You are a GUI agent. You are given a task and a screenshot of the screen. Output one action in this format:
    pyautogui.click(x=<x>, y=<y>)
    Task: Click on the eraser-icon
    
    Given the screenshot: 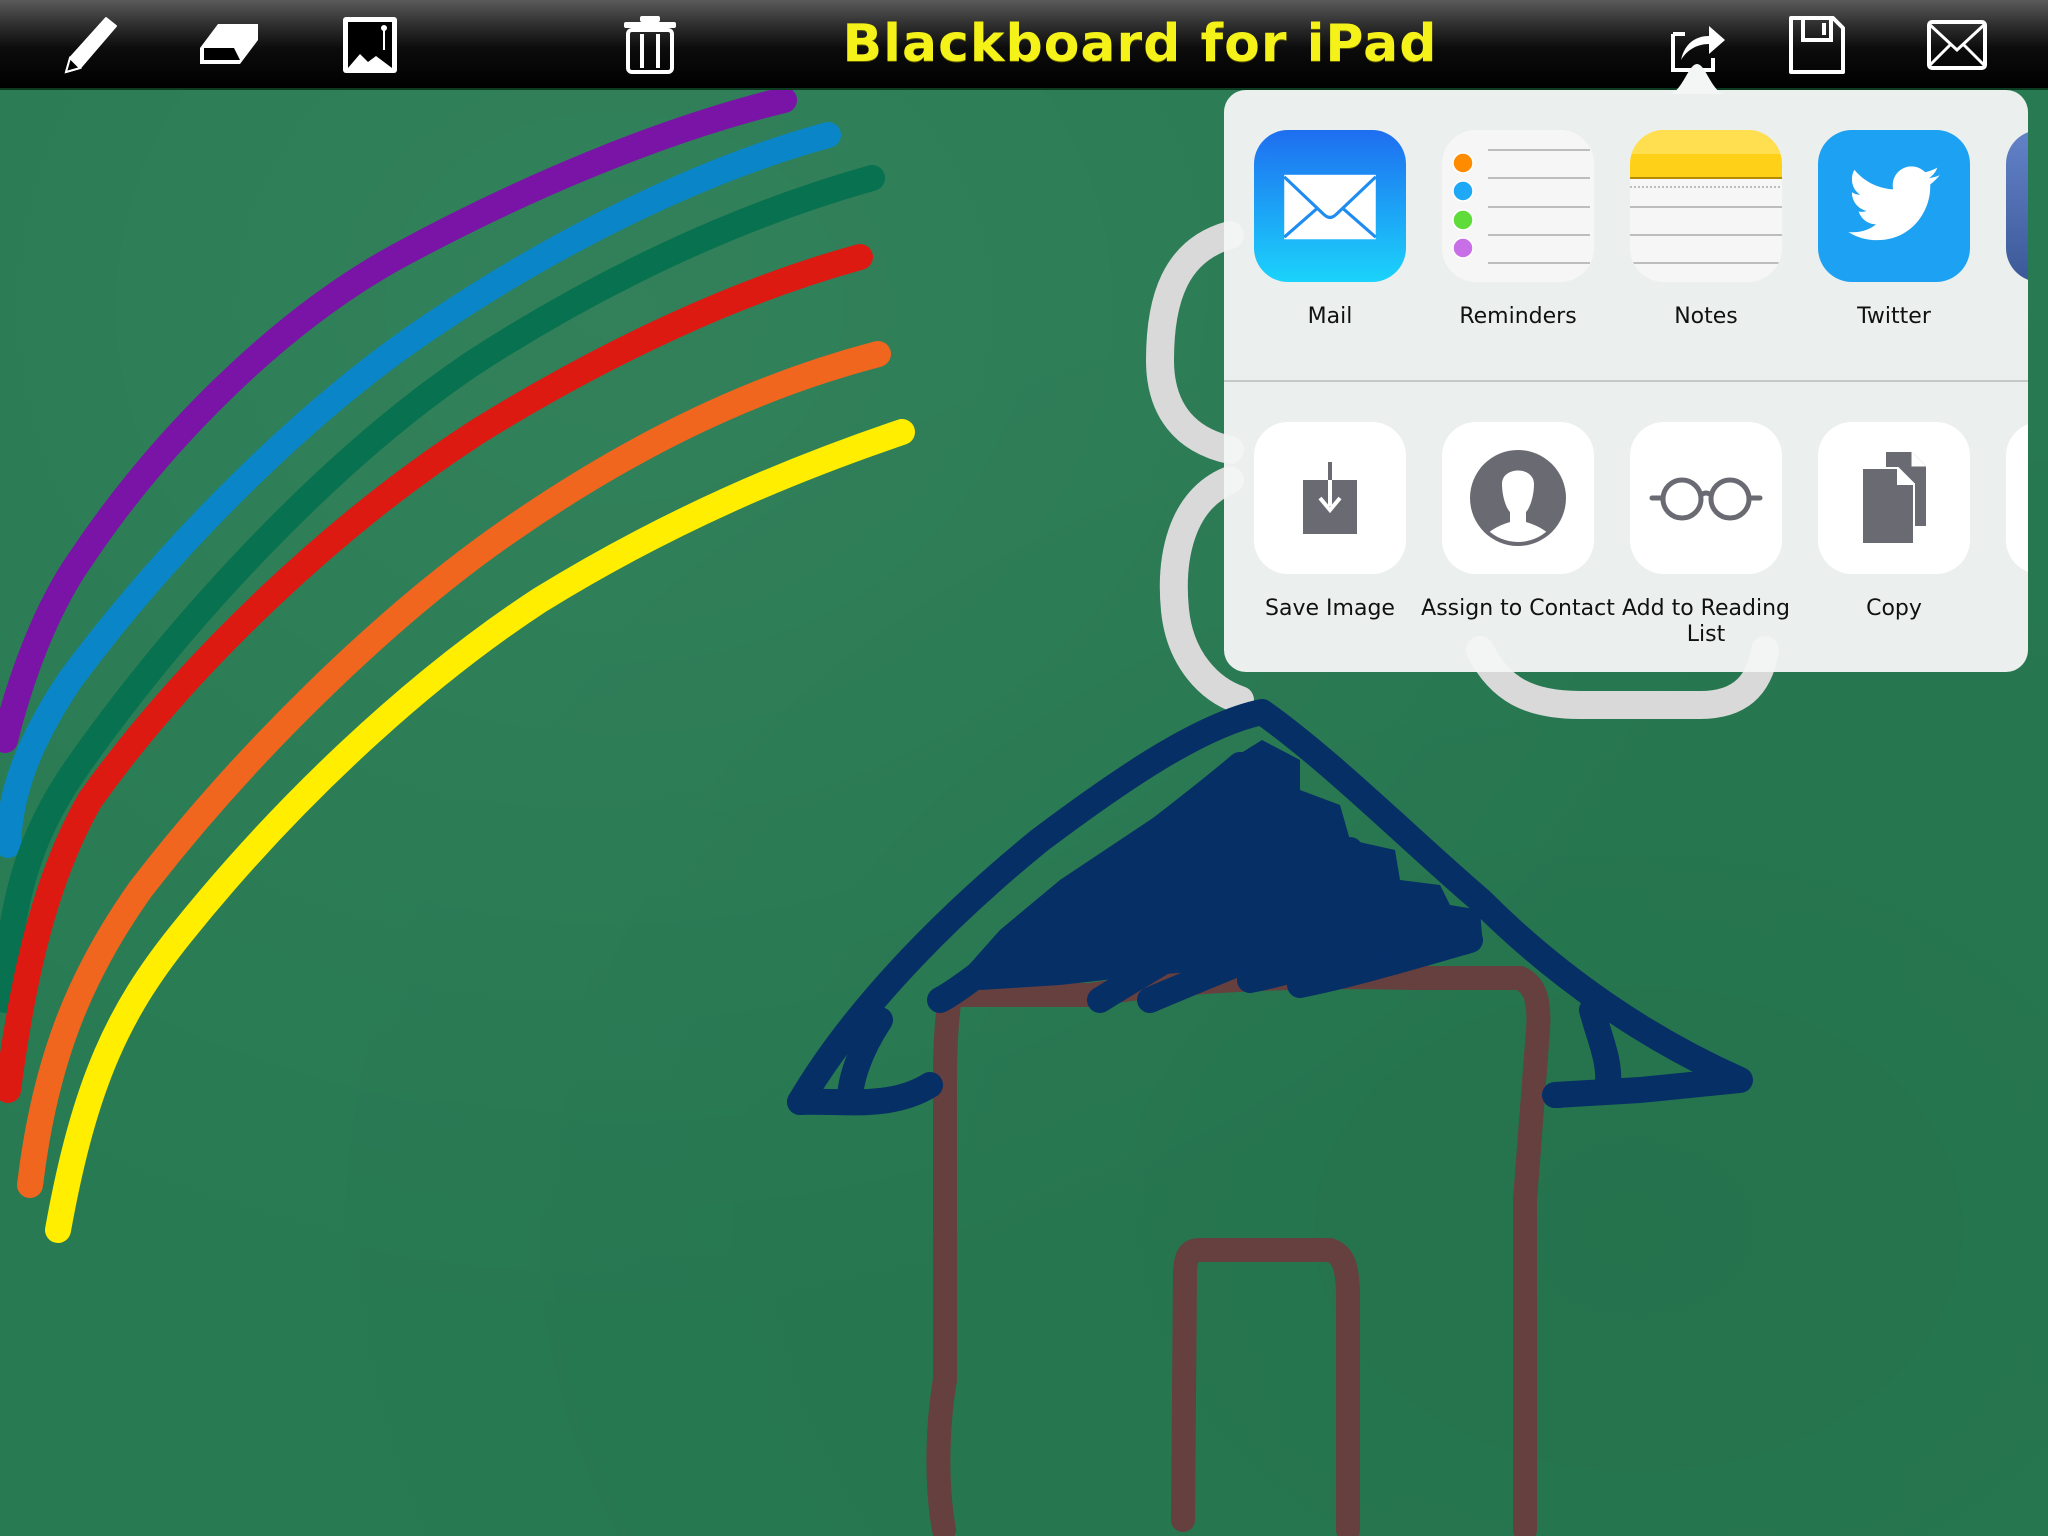 What is the action you would take?
    pyautogui.click(x=229, y=44)
    